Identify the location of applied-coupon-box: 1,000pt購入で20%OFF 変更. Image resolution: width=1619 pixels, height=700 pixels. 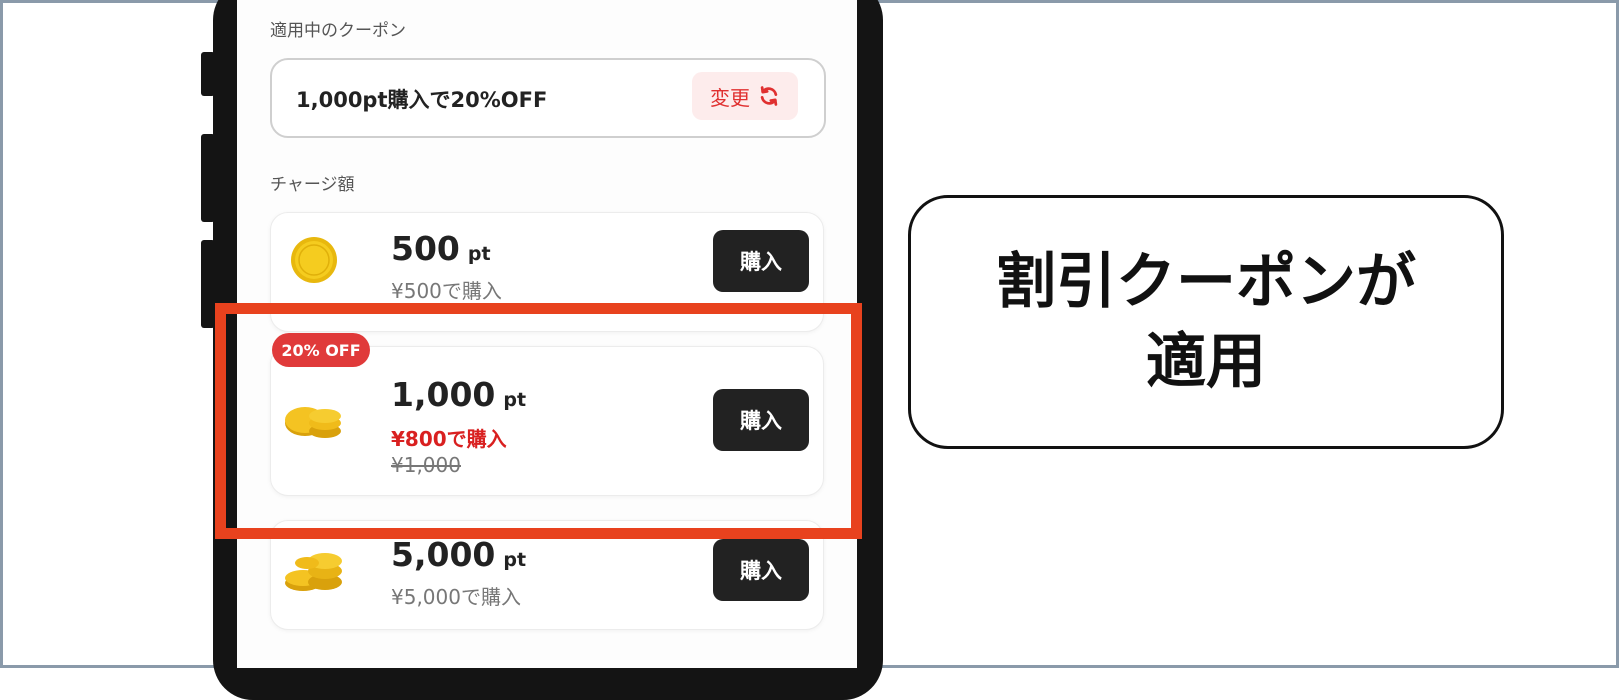
(548, 98).